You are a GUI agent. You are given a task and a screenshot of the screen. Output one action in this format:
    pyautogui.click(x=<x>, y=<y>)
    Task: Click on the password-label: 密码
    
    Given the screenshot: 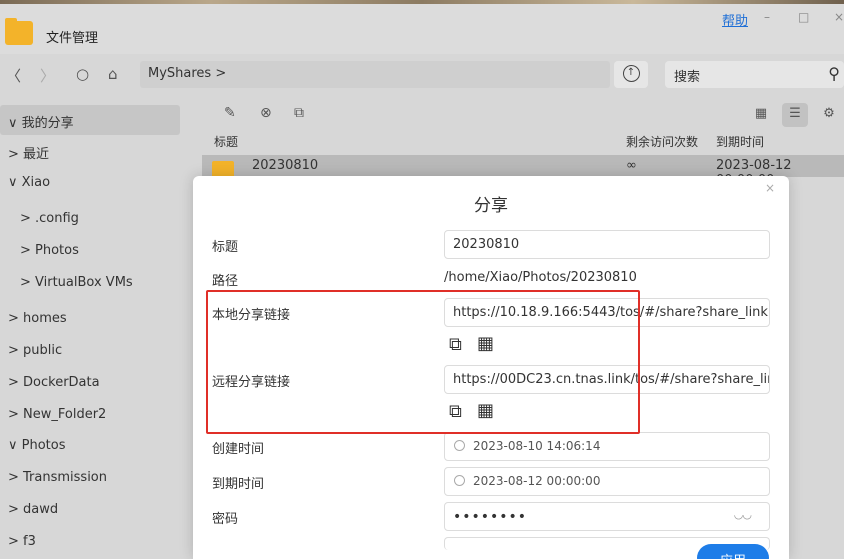 What is the action you would take?
    pyautogui.click(x=225, y=519)
    